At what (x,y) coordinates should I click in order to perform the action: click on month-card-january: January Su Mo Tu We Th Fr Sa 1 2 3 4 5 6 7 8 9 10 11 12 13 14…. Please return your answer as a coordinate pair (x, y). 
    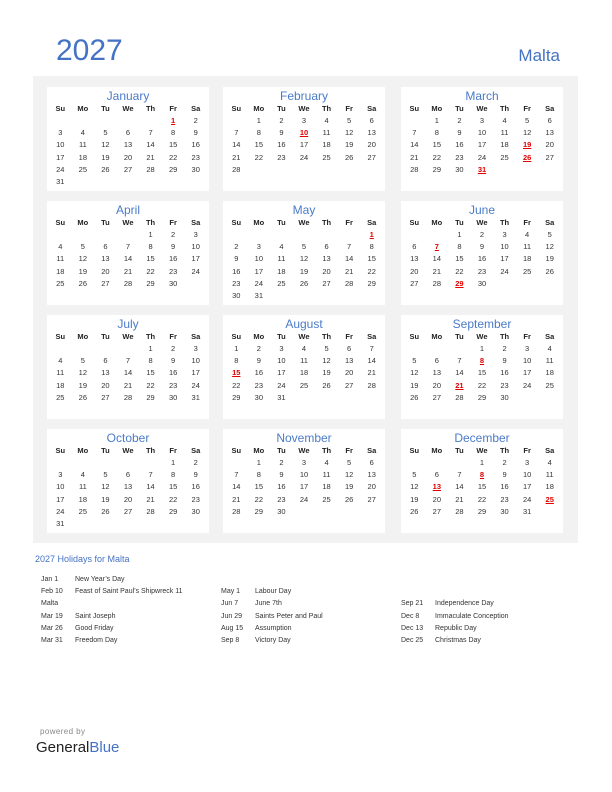
    Looking at the image, I should click on (128, 139).